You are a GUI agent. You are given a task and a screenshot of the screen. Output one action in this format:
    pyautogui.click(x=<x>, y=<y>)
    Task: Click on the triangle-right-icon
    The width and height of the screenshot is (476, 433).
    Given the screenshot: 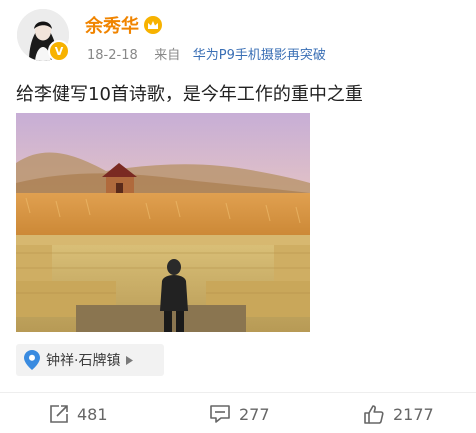 What is the action you would take?
    pyautogui.click(x=130, y=360)
    